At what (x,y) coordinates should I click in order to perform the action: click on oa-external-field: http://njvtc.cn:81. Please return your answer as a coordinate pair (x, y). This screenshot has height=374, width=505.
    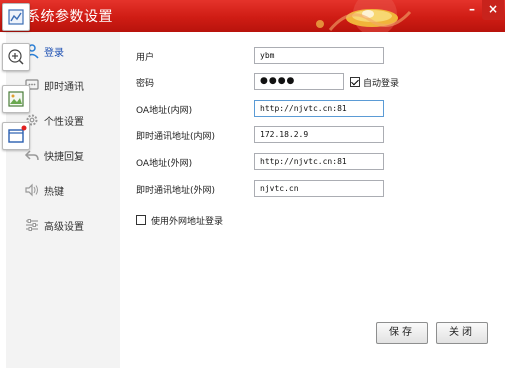
    Looking at the image, I should click on (319, 161).